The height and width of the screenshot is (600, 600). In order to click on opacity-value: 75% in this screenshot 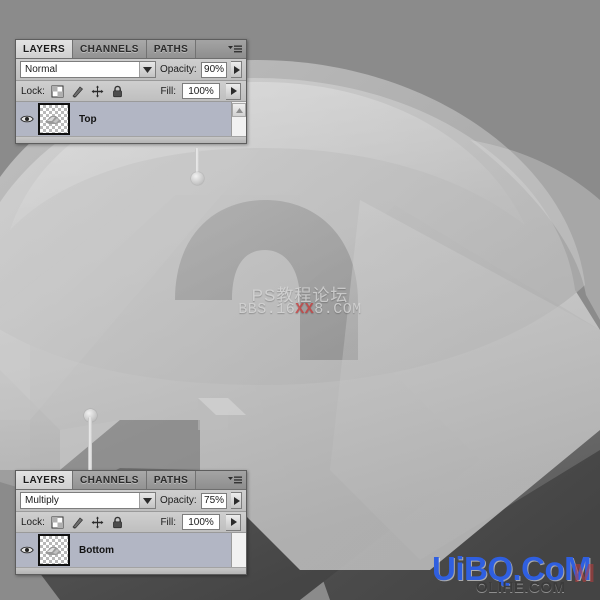, I will do `click(214, 500)`.